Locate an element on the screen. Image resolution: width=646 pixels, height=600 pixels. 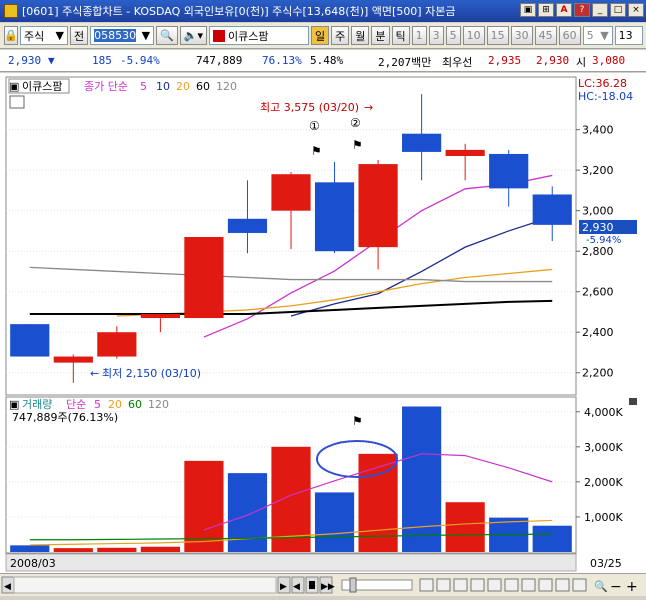
period-week-button: 주 is located at coordinates (340, 35).